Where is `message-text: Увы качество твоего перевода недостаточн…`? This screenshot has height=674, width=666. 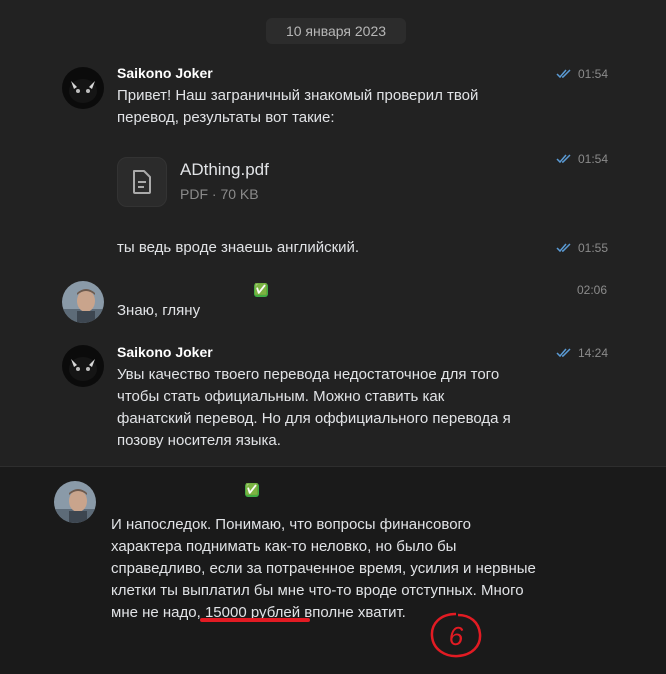 message-text: Увы качество твоего перевода недостаточн… is located at coordinates (314, 408).